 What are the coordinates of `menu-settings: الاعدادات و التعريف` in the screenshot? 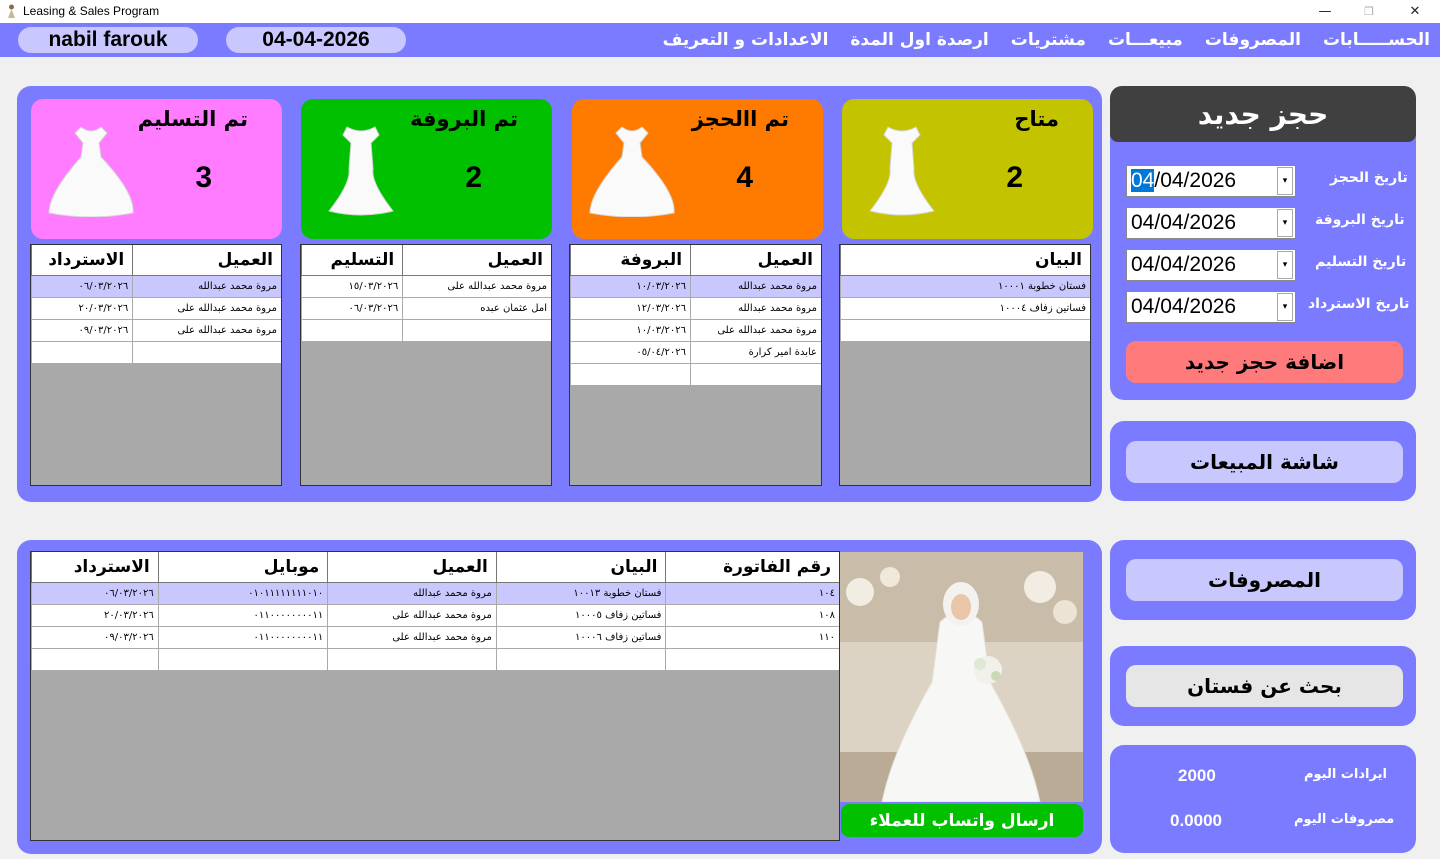 It's located at (746, 40).